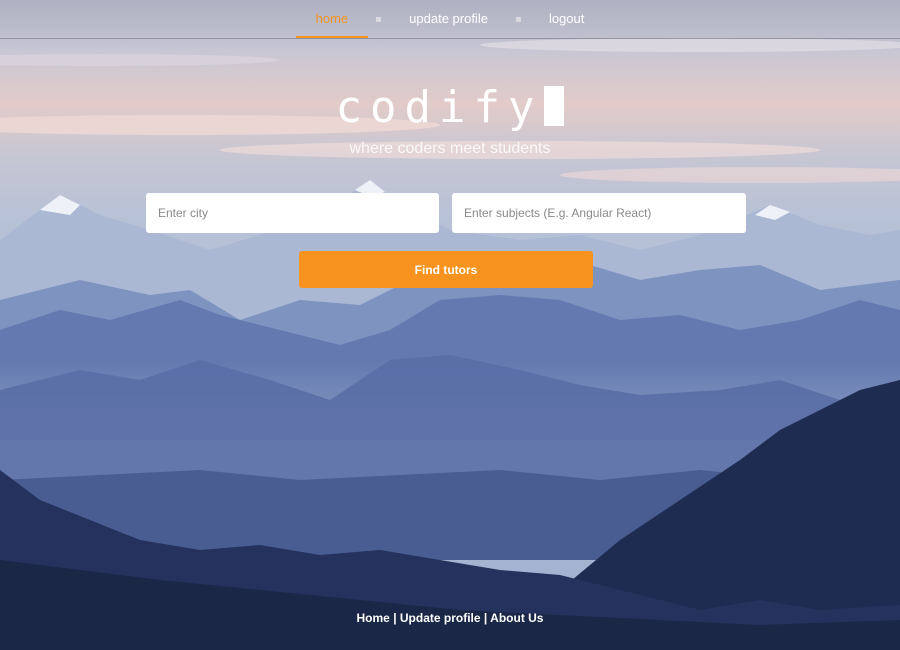 Image resolution: width=900 pixels, height=650 pixels. Describe the element at coordinates (446, 269) in the screenshot. I see `find-tutors-button: Find tutors` at that location.